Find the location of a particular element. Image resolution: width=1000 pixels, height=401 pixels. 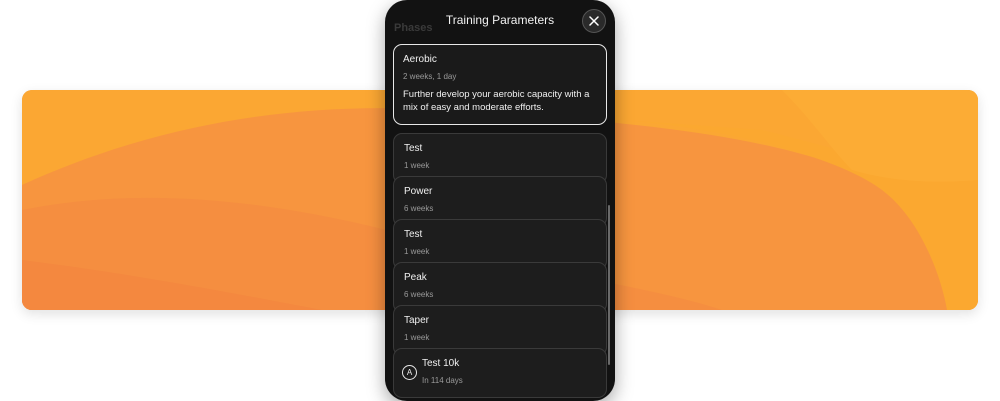

goal-a-badge-icon: A is located at coordinates (409, 372).